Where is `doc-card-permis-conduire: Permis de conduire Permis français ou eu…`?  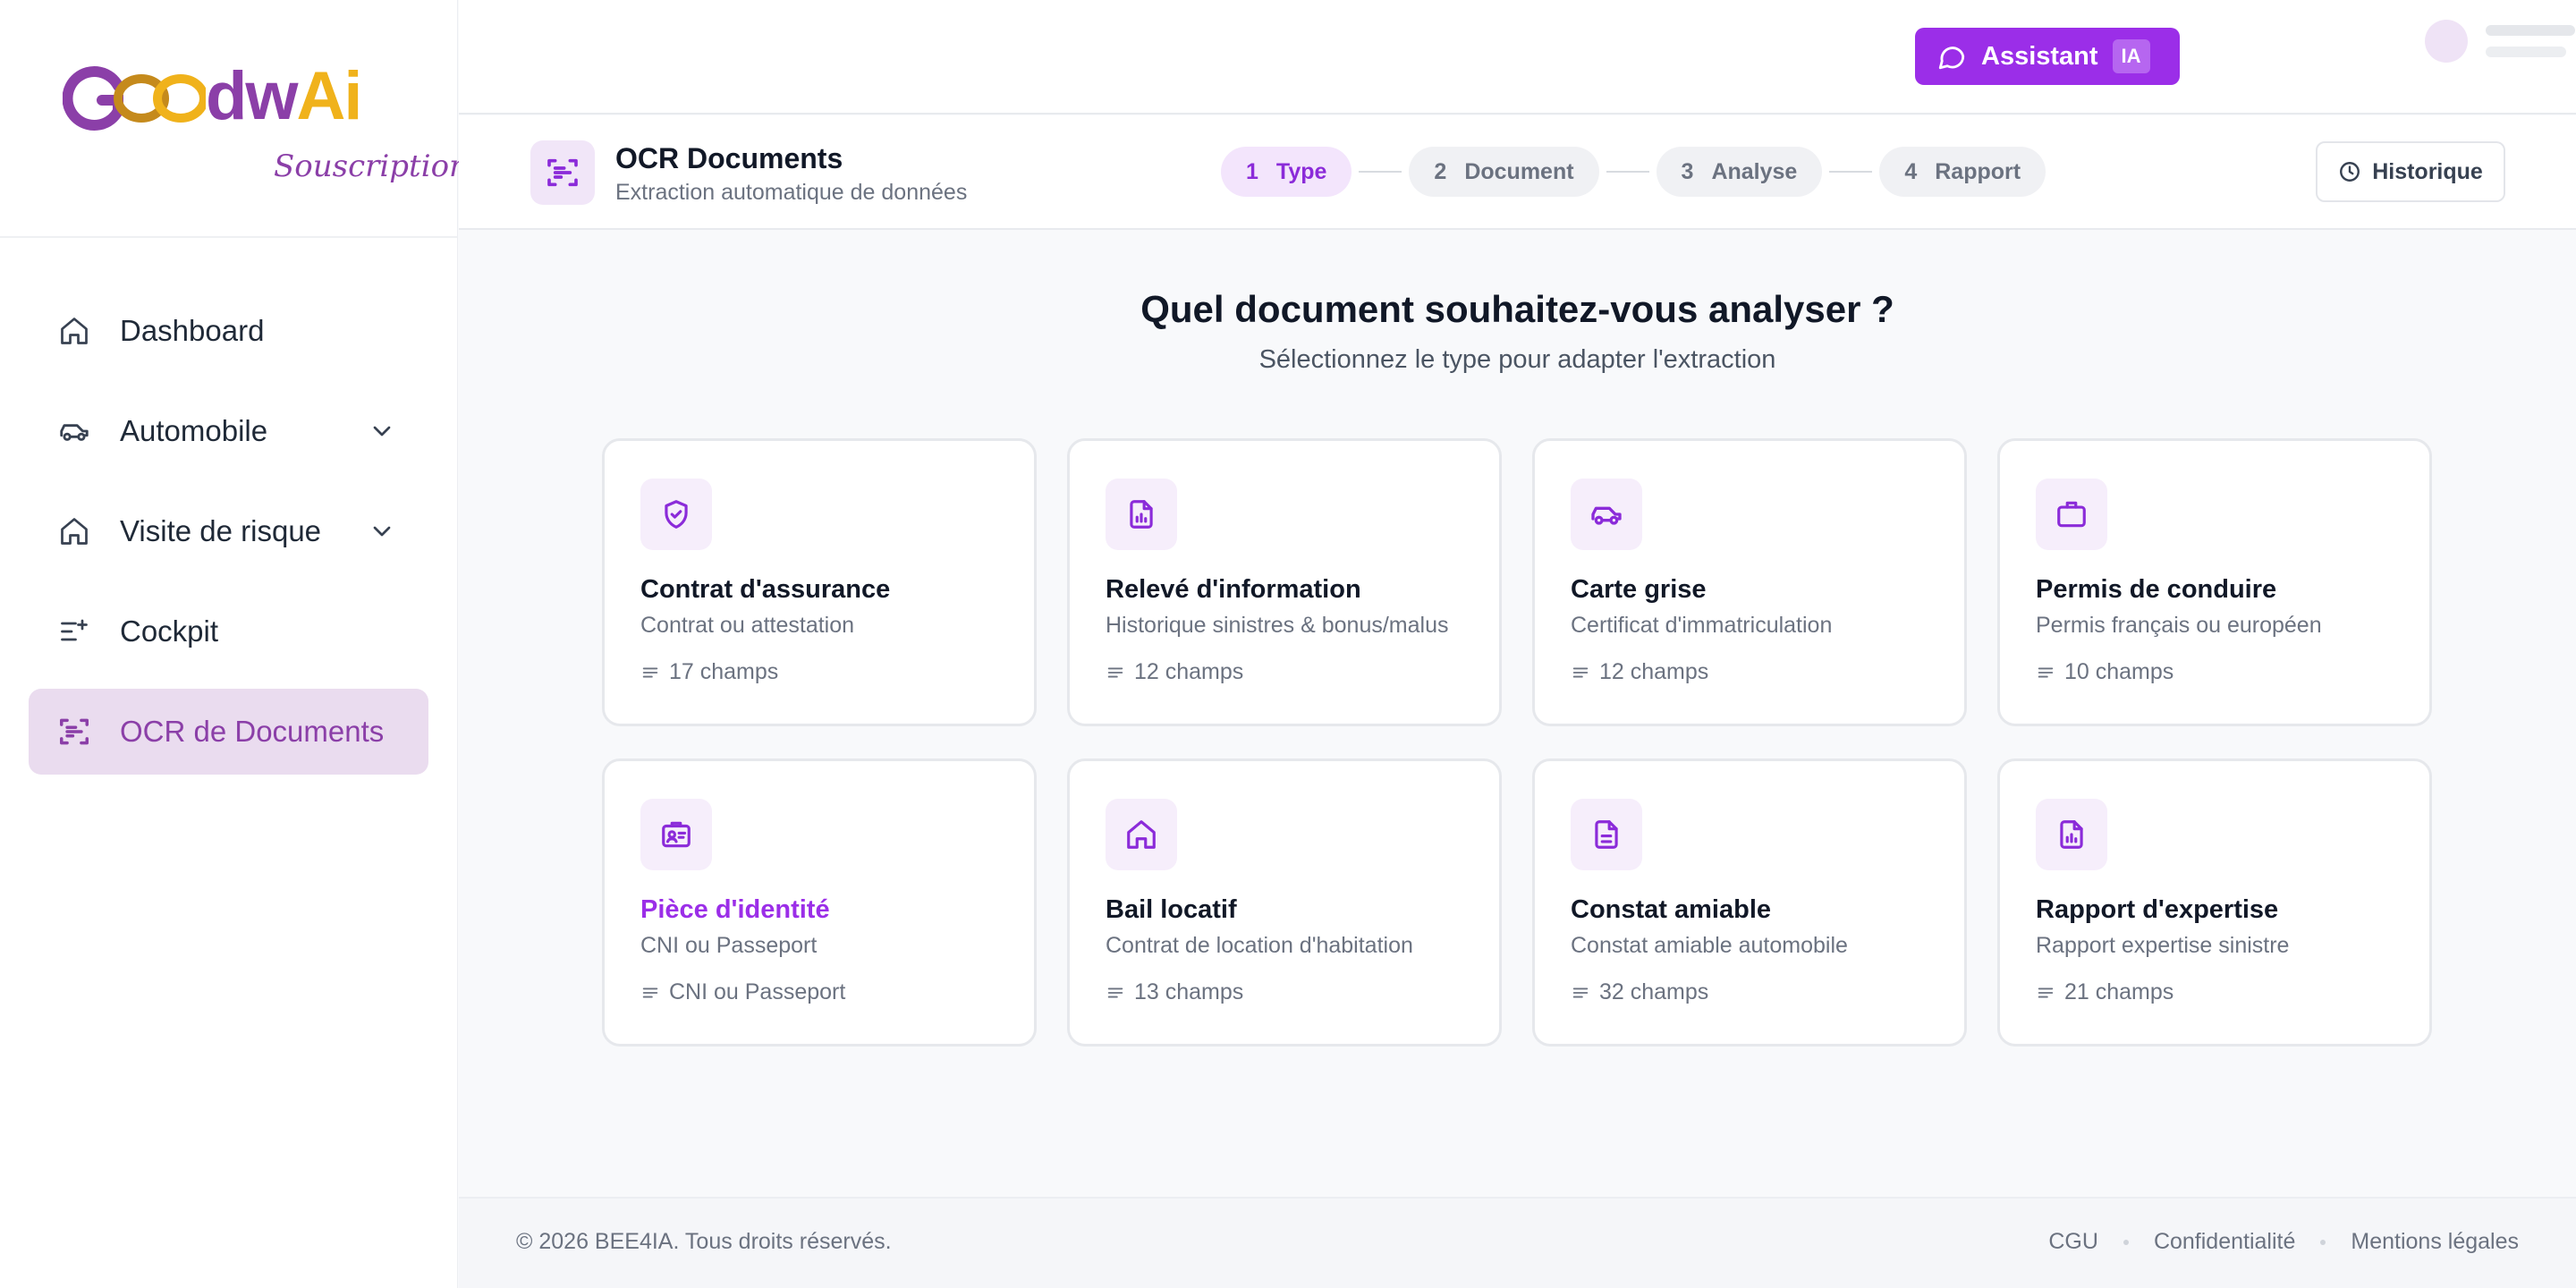
doc-card-permis-conduire: Permis de conduire Permis français ou eu… is located at coordinates (2214, 582).